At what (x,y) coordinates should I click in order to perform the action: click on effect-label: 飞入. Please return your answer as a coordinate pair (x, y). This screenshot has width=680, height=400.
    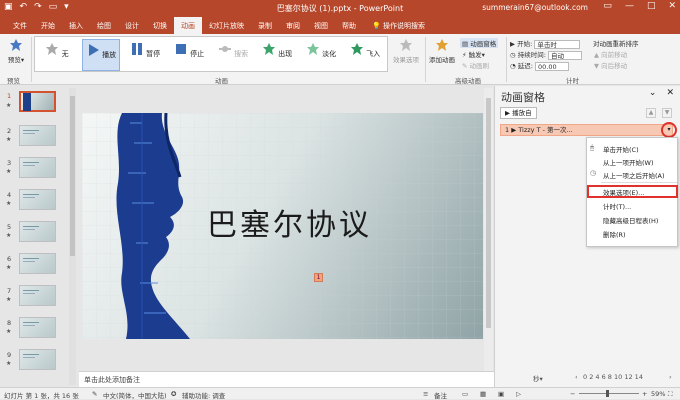
    Looking at the image, I should click on (373, 54).